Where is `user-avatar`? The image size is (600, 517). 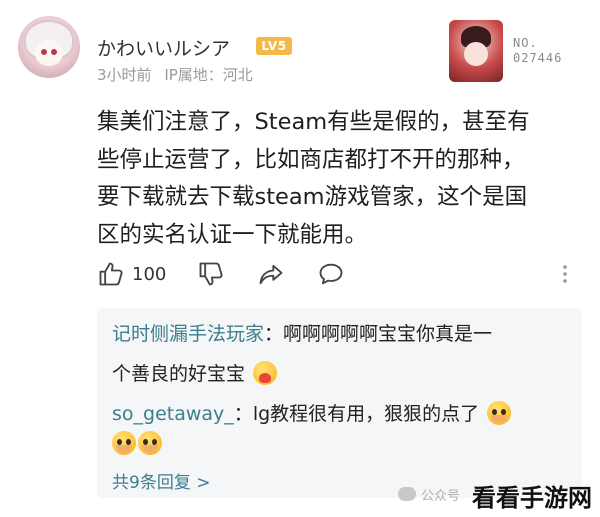
user-avatar is located at coordinates (49, 47).